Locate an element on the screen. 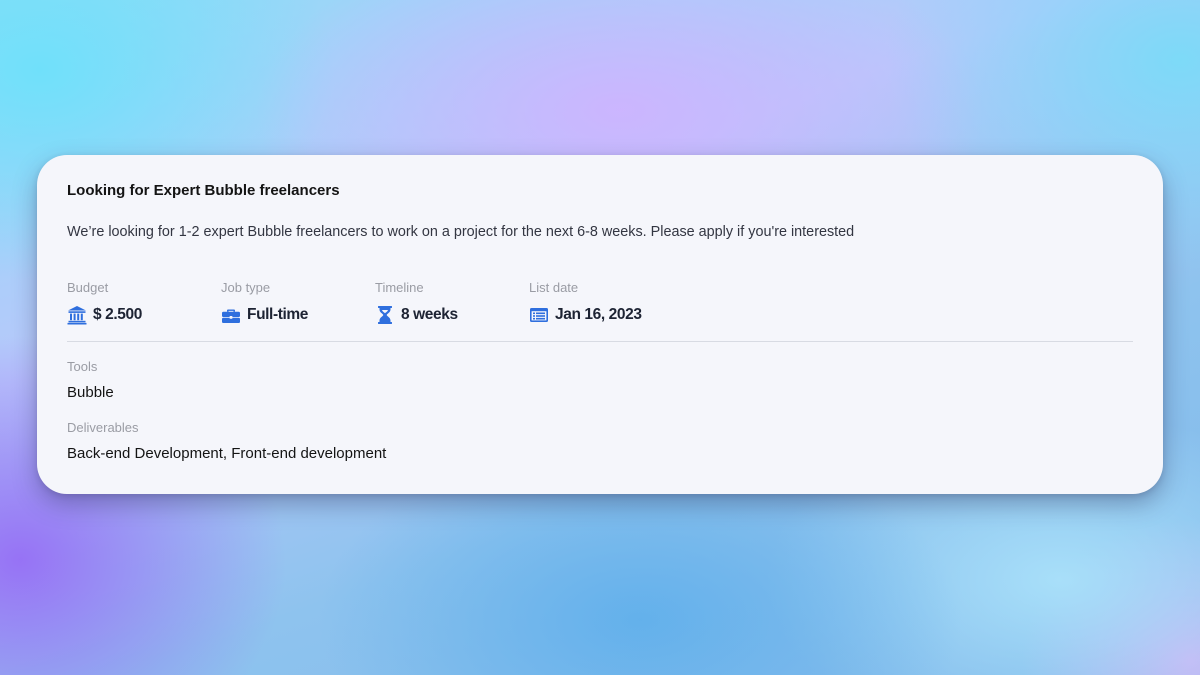  budget-value-row: $ 2.500 is located at coordinates (104, 315).